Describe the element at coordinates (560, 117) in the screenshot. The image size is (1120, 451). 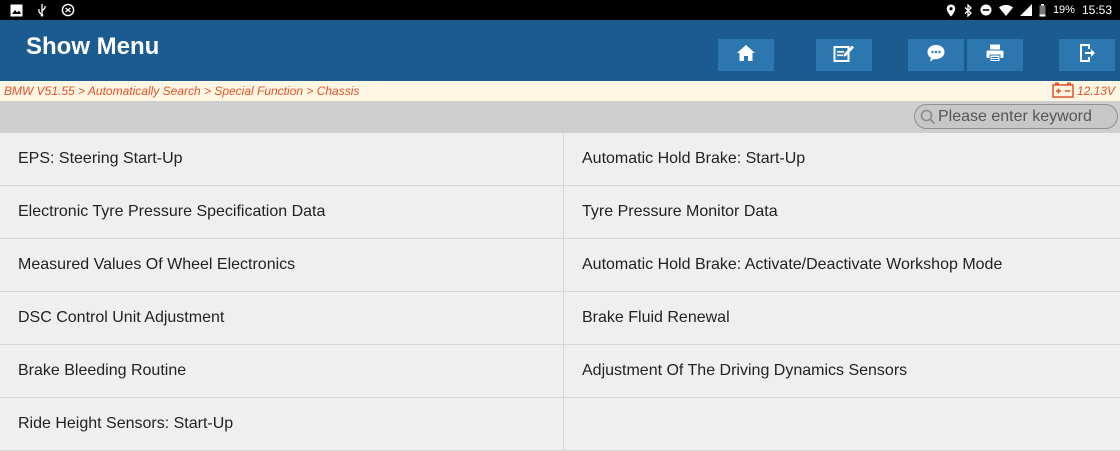
I see `search-bar` at that location.